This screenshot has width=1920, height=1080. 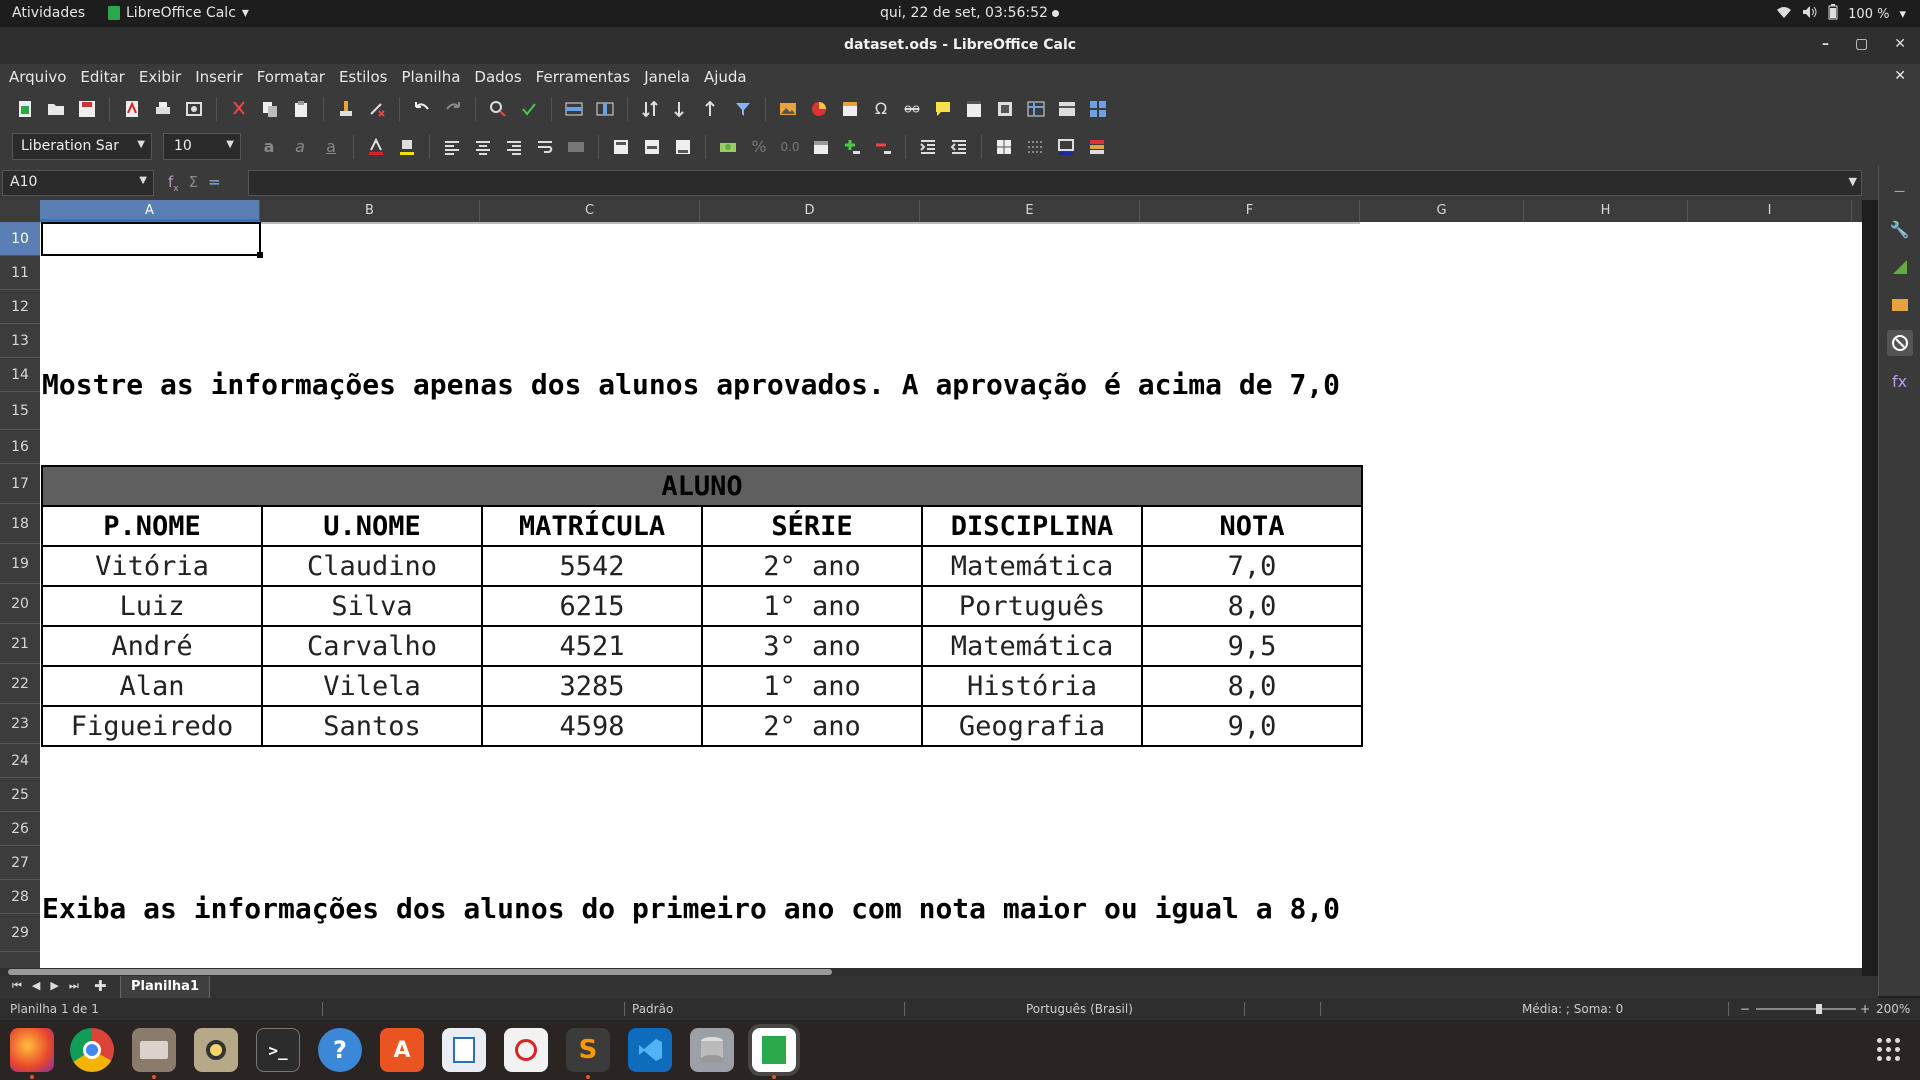 What do you see at coordinates (152, 240) in the screenshot?
I see `active-cell-cursor` at bounding box center [152, 240].